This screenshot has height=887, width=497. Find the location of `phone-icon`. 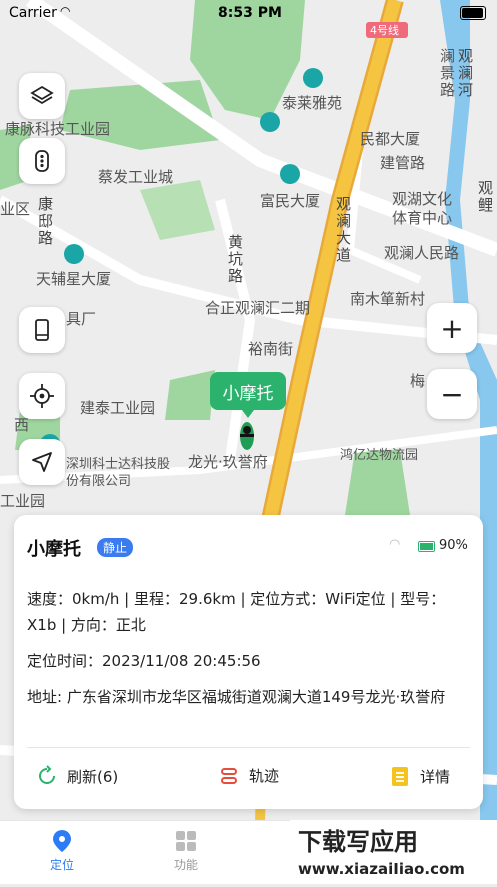

phone-icon is located at coordinates (42, 330).